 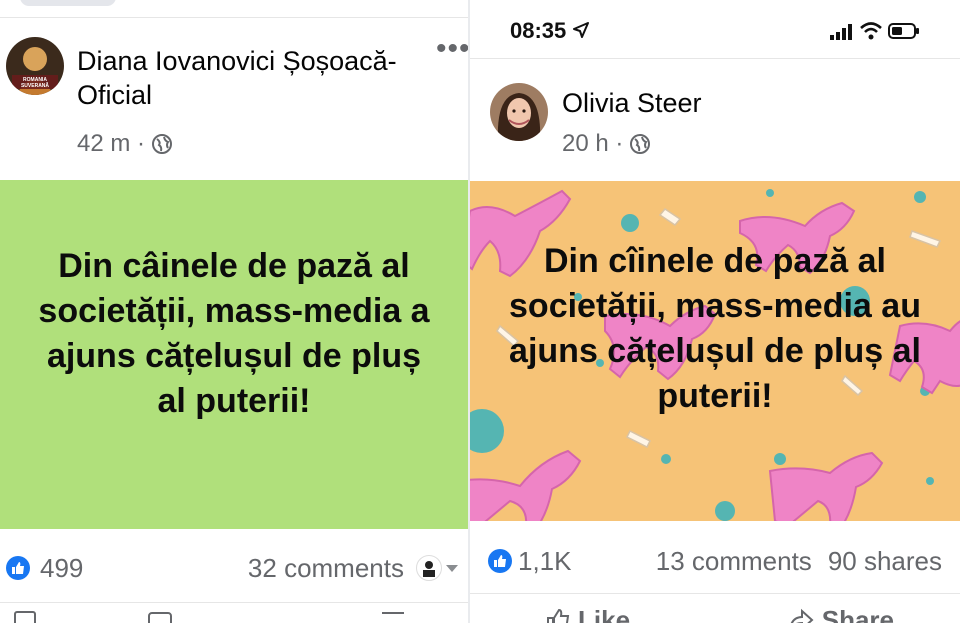 I want to click on comment-count: 13 comments, so click(x=734, y=561).